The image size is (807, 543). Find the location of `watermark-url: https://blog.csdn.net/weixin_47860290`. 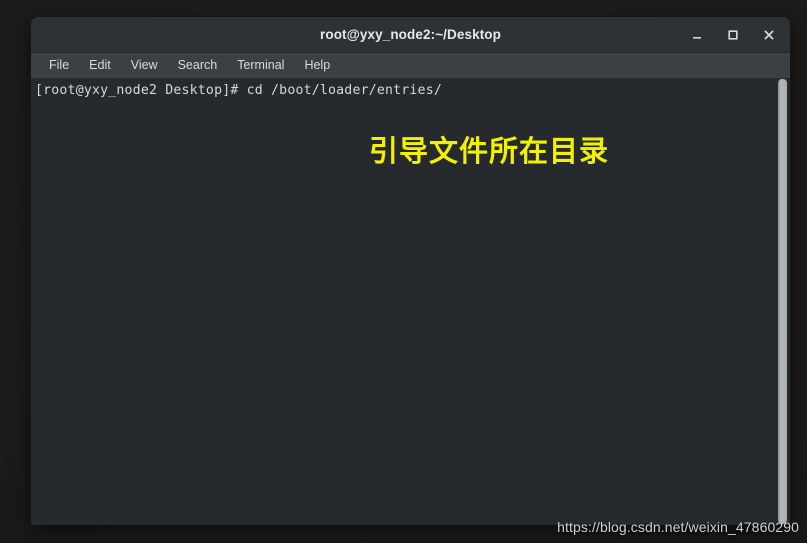

watermark-url: https://blog.csdn.net/weixin_47860290 is located at coordinates (678, 527).